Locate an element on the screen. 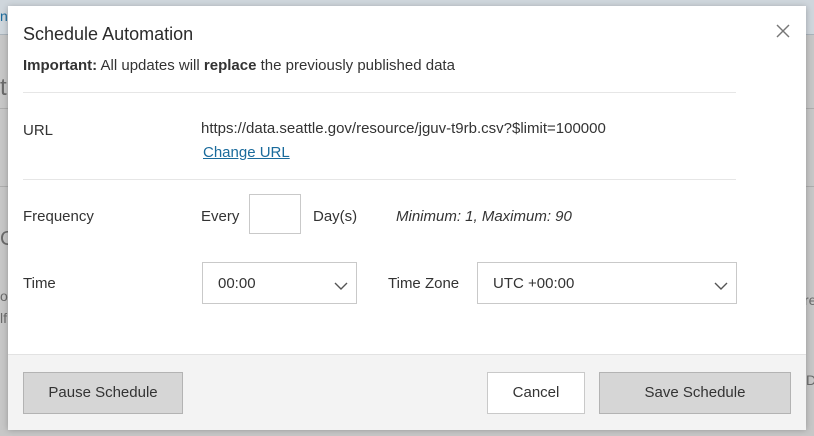  background-fragment: lf is located at coordinates (3, 318).